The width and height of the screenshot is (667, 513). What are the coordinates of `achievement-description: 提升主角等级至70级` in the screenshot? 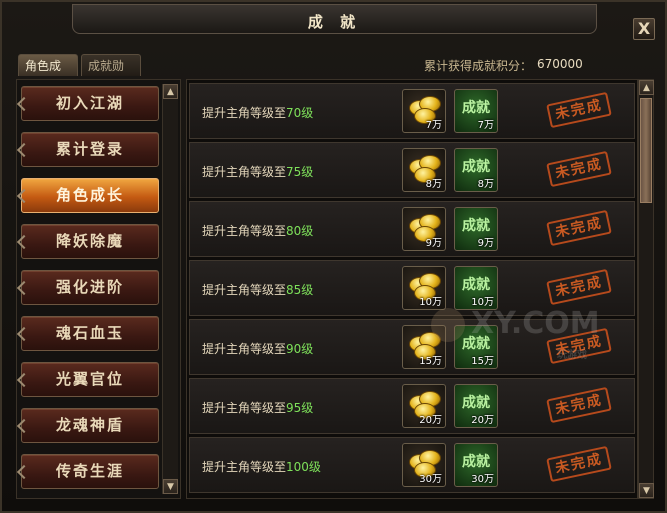 It's located at (257, 112).